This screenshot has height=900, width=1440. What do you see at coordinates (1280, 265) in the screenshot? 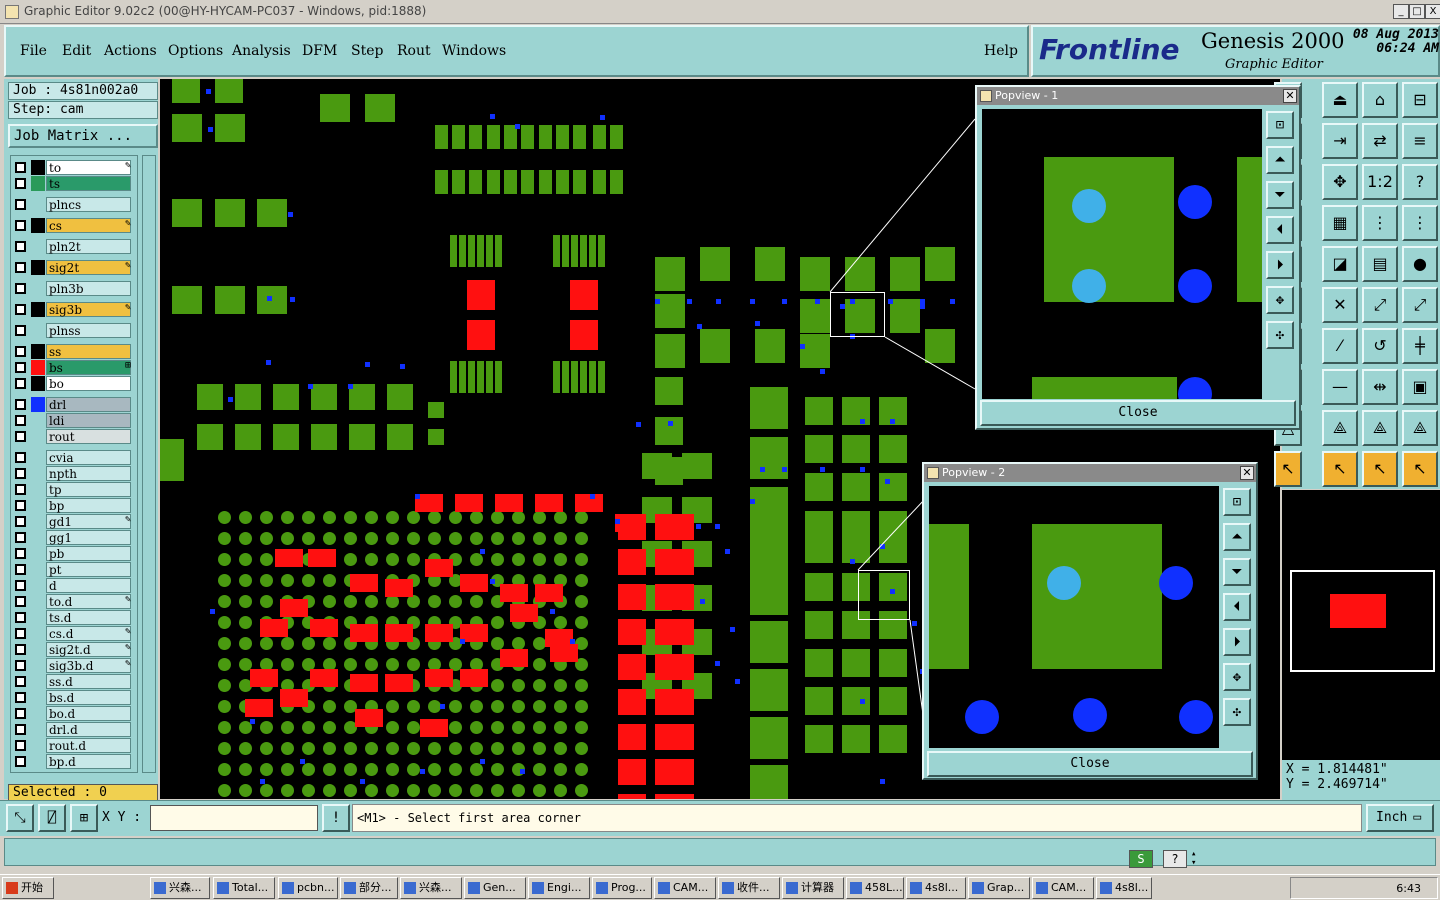
I see `popview-1-pan-right-icon: ⏵` at bounding box center [1280, 265].